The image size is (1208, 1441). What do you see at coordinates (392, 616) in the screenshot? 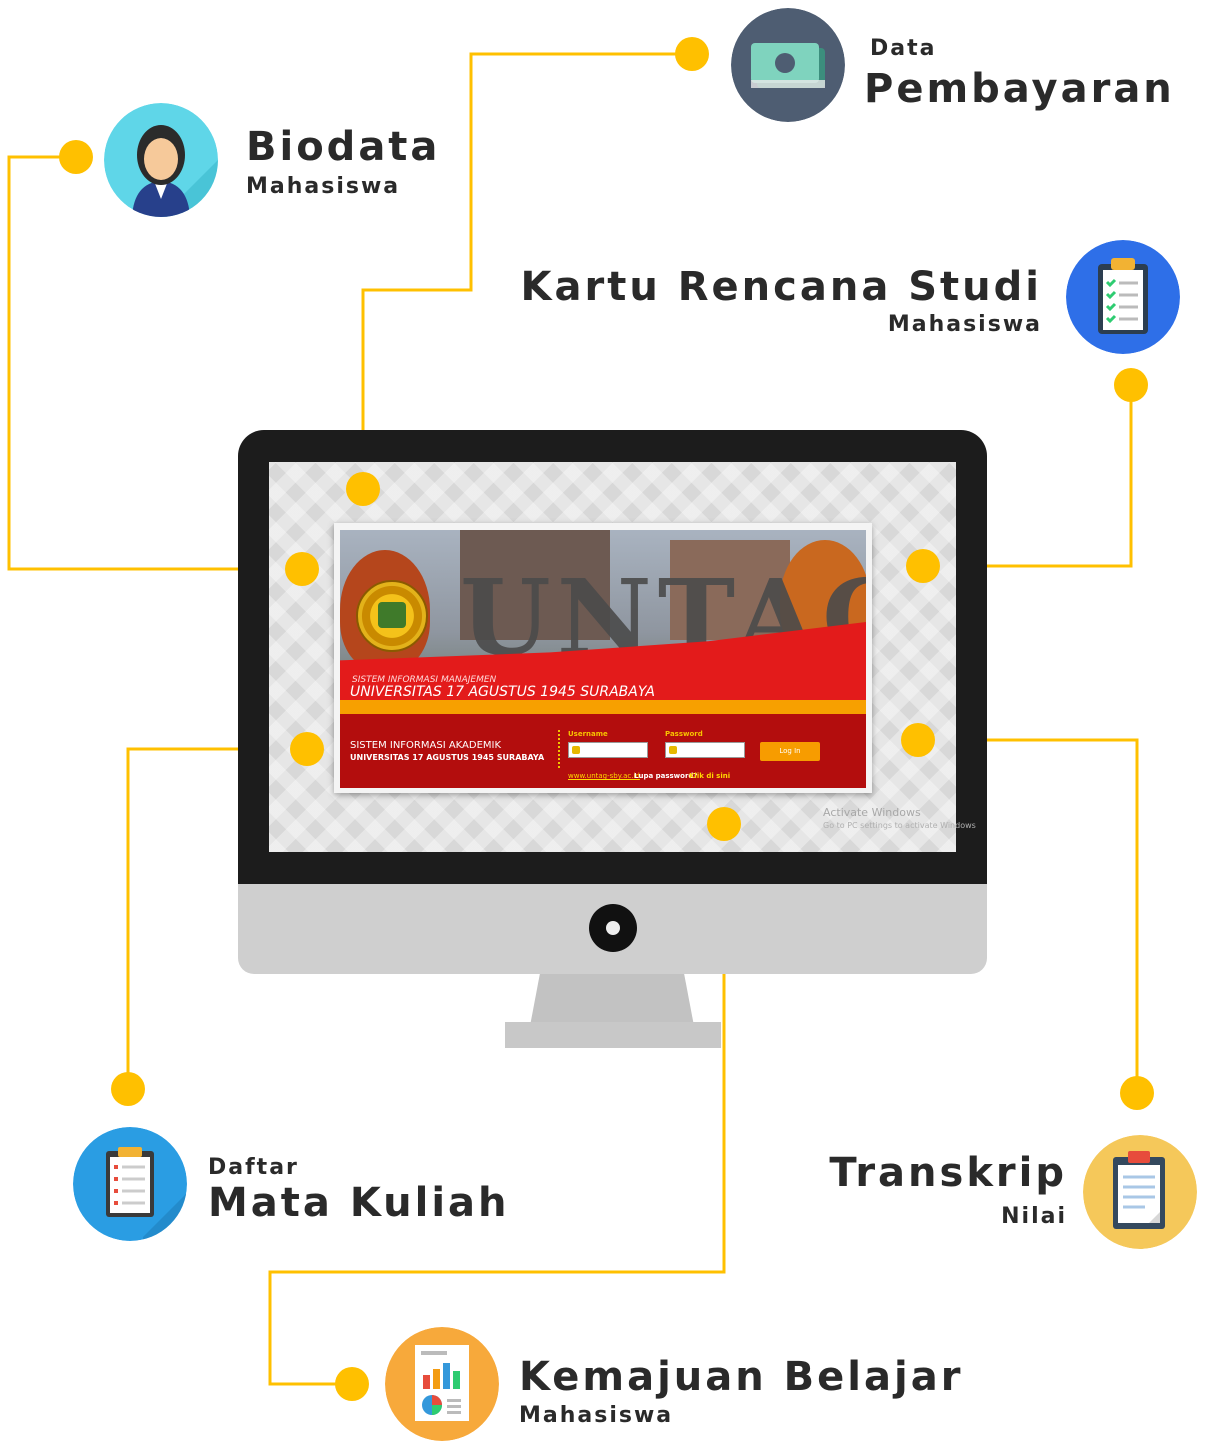
I see `university-seal-icon` at bounding box center [392, 616].